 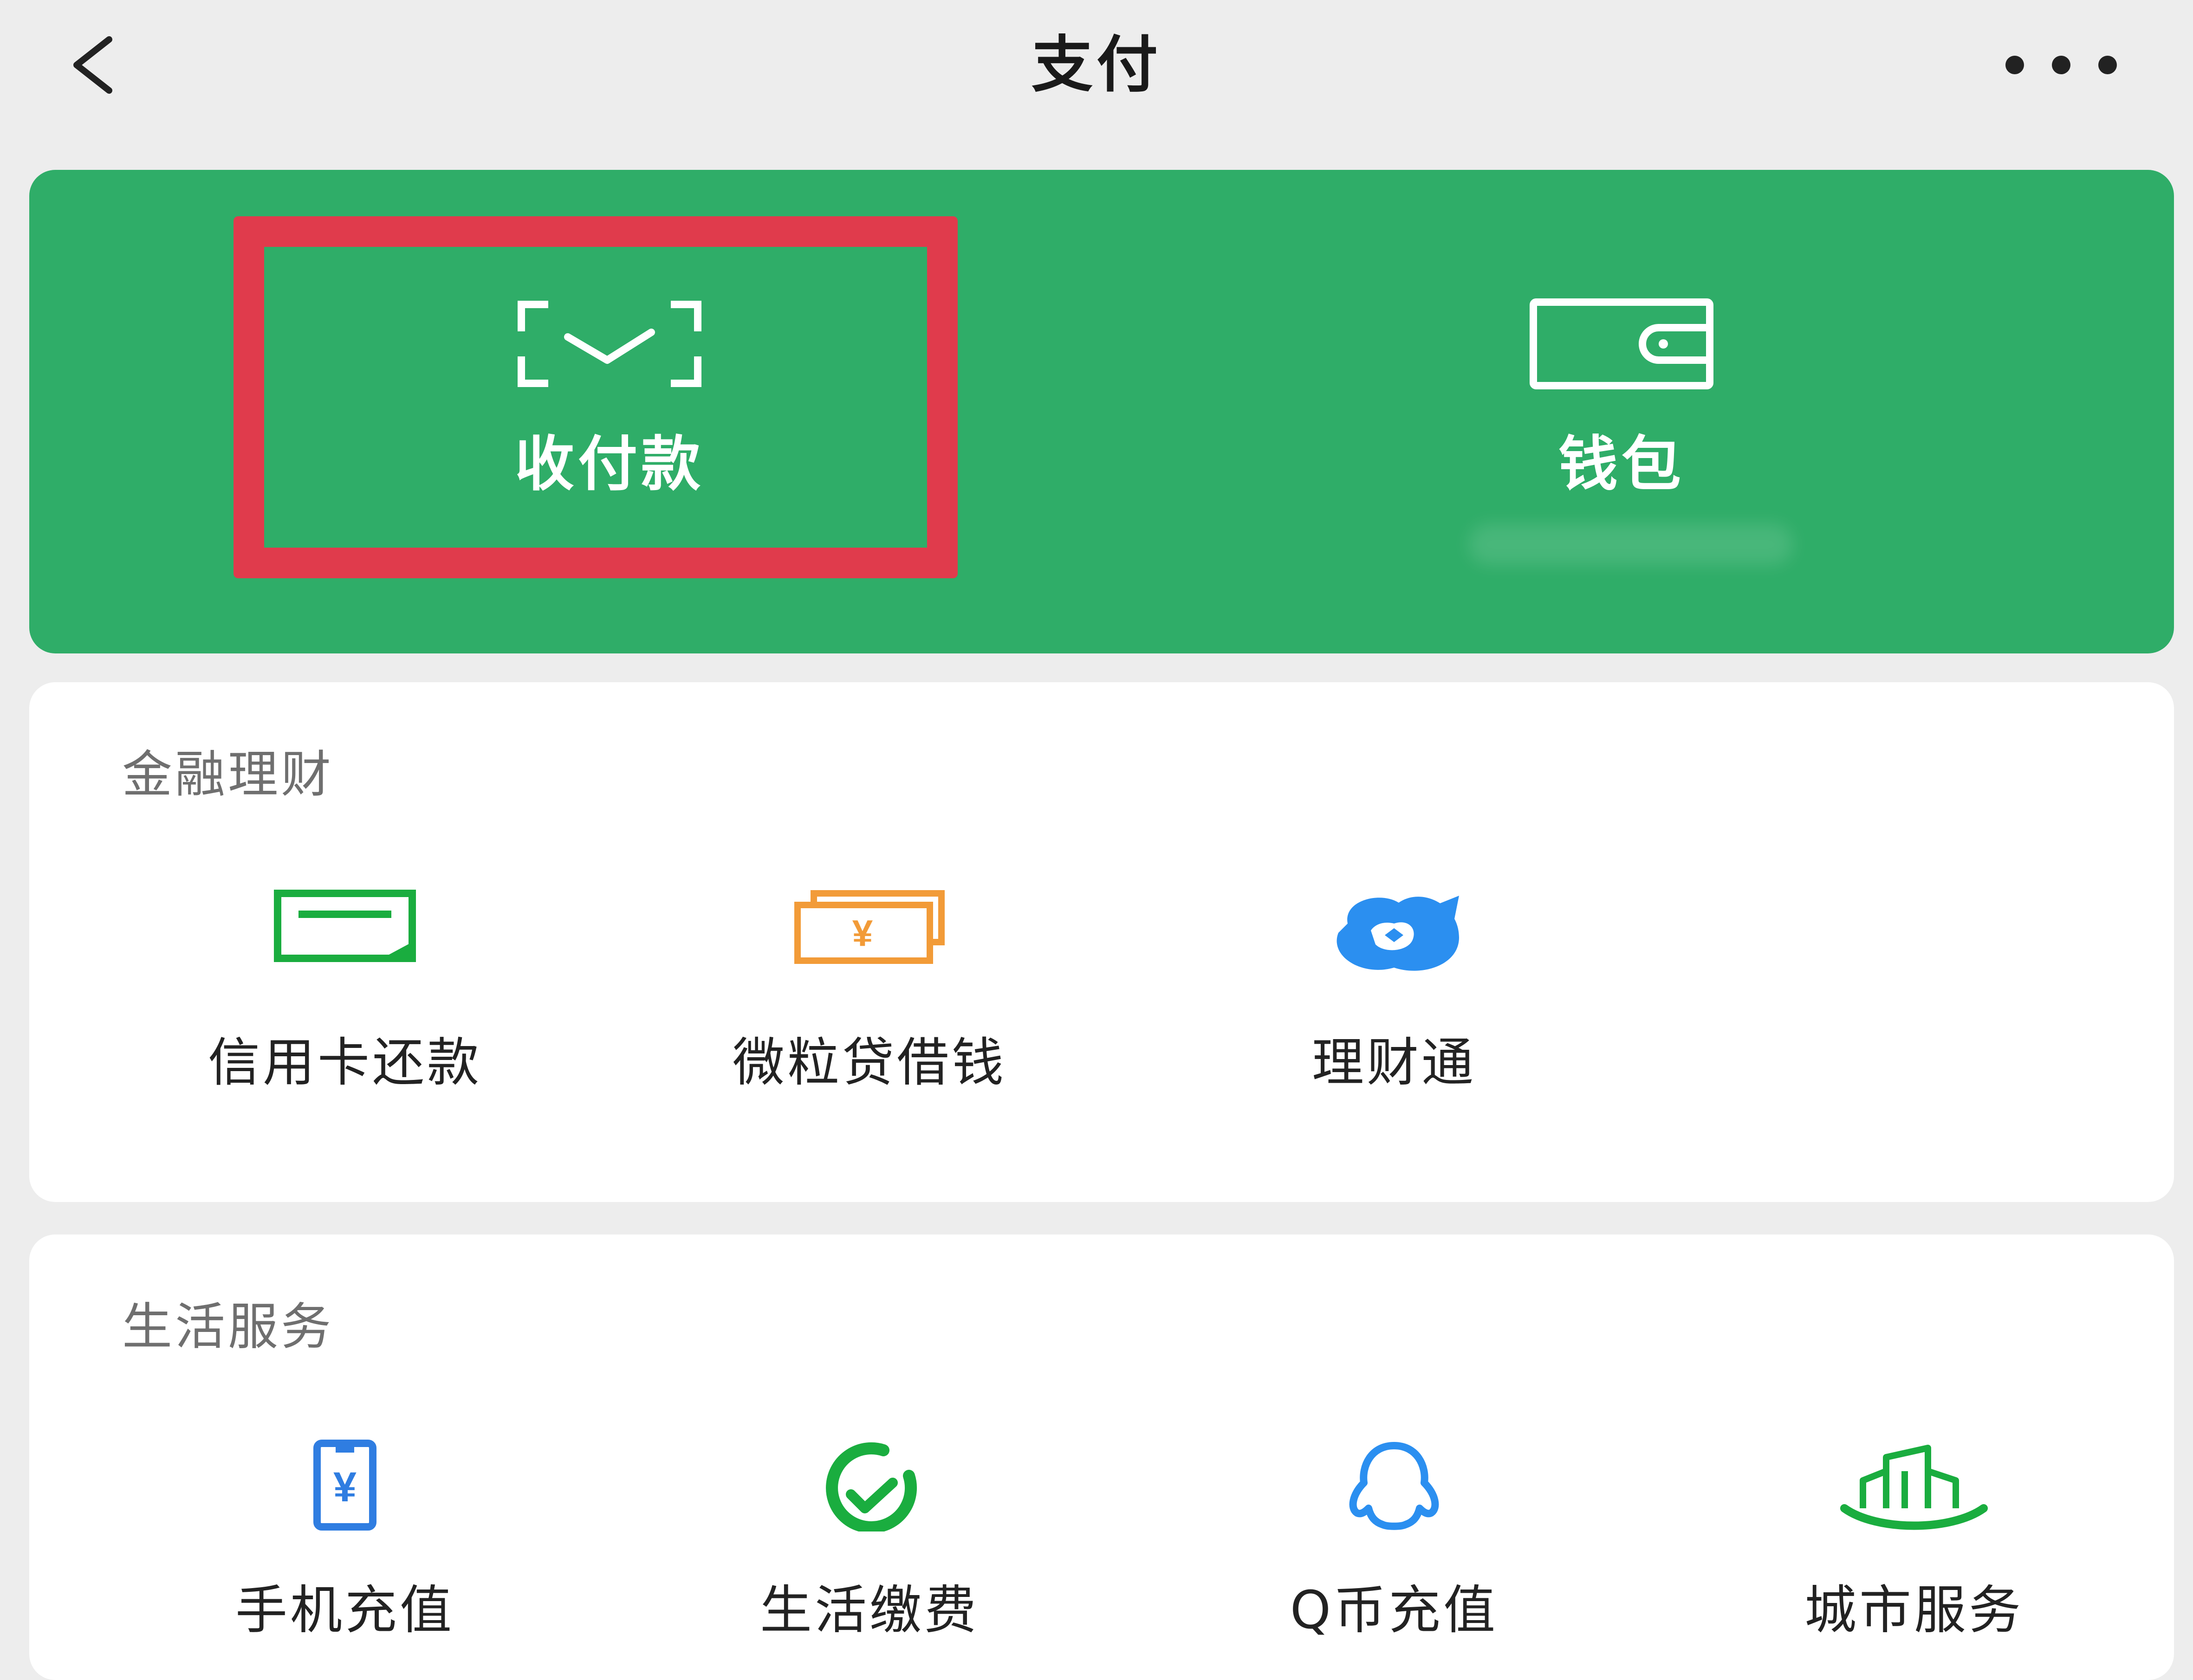 I want to click on wallet-icon, so click(x=1621, y=343).